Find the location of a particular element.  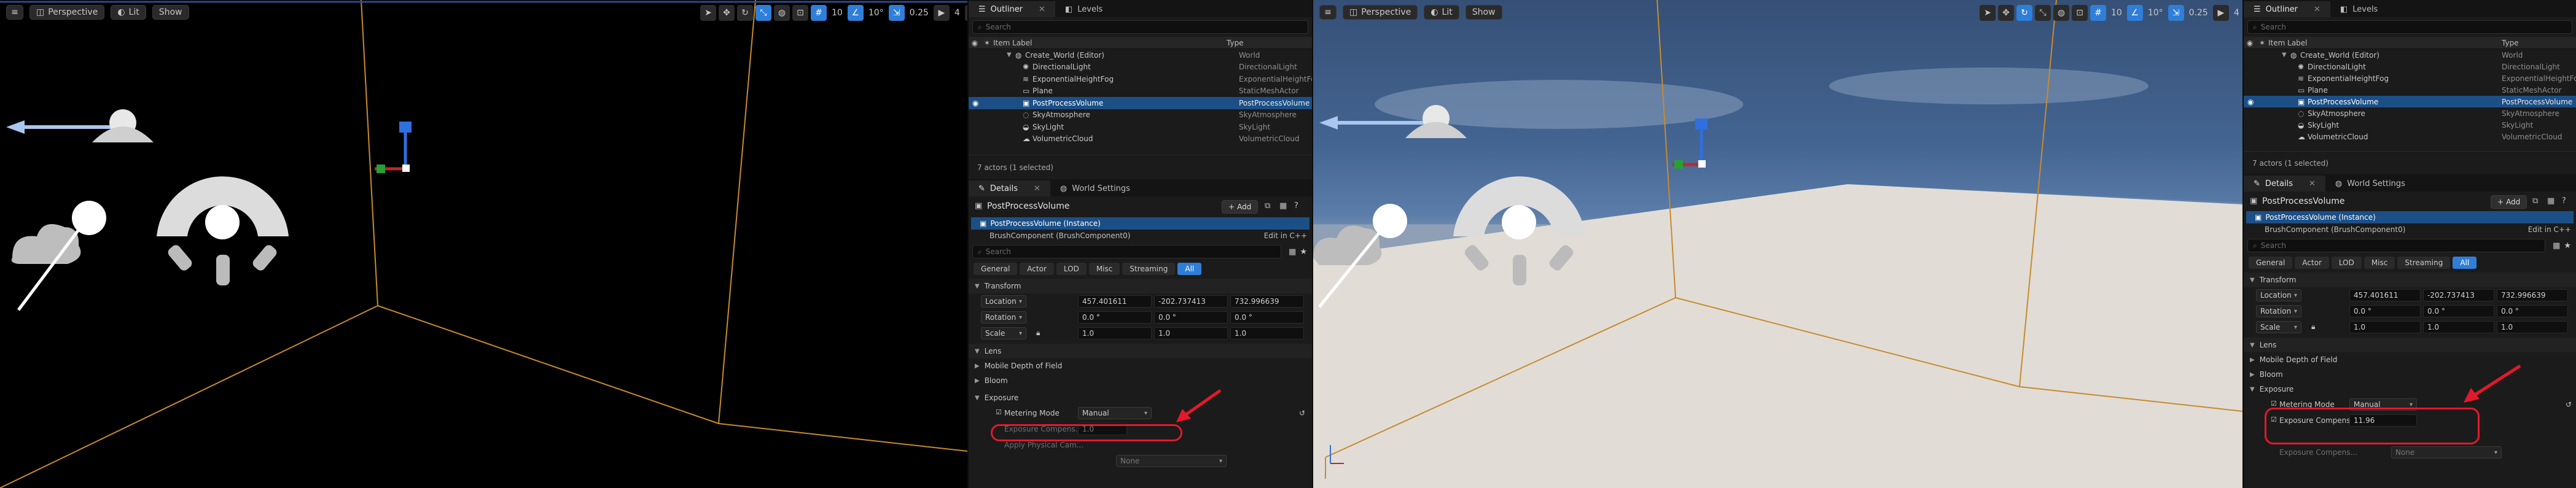

layout-icon: ▦ is located at coordinates (2551, 201).